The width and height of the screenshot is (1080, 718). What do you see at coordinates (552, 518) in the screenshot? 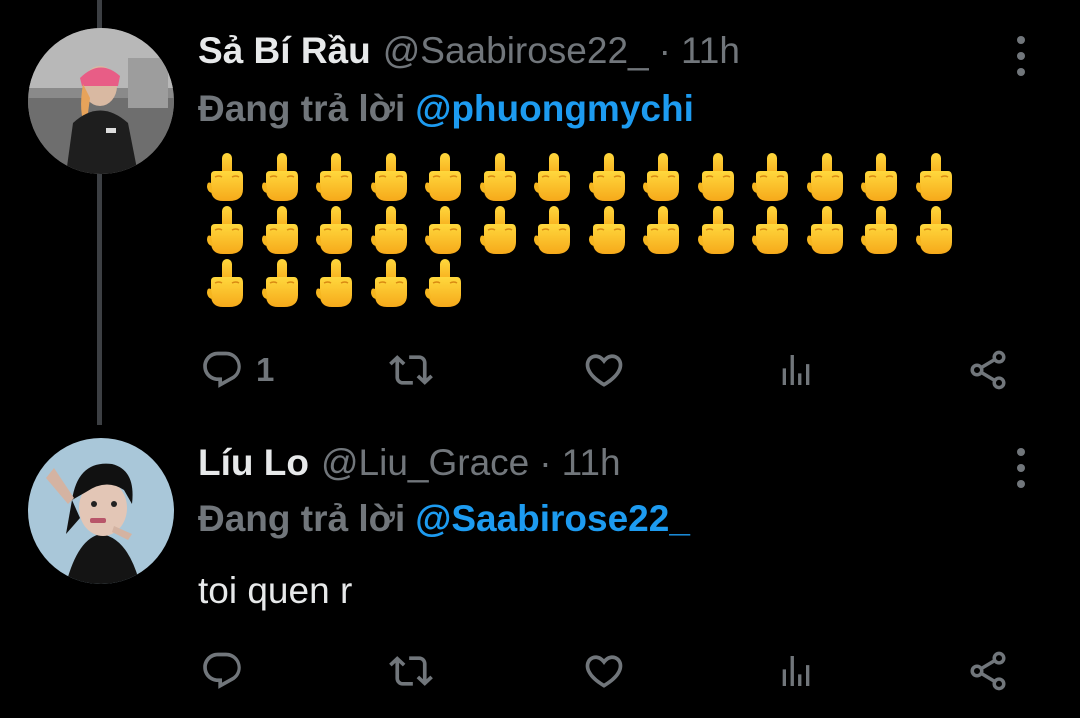
I see `mention-link: @Saabirose22_` at bounding box center [552, 518].